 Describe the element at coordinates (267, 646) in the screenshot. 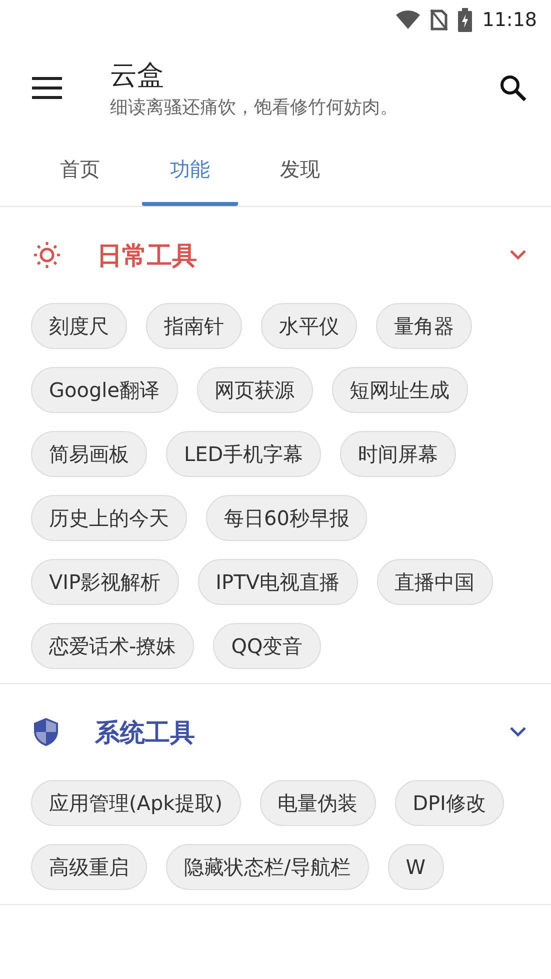

I see `tool-chip: QQ变音` at that location.